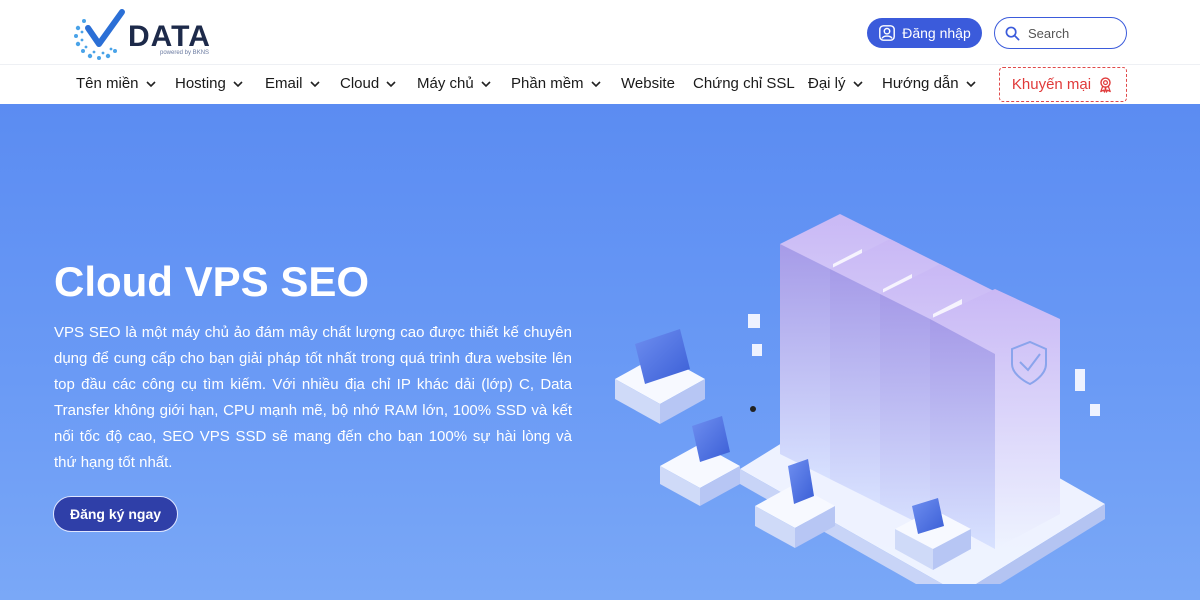 The height and width of the screenshot is (600, 1200). Describe the element at coordinates (1012, 33) in the screenshot. I see `search-icon` at that location.